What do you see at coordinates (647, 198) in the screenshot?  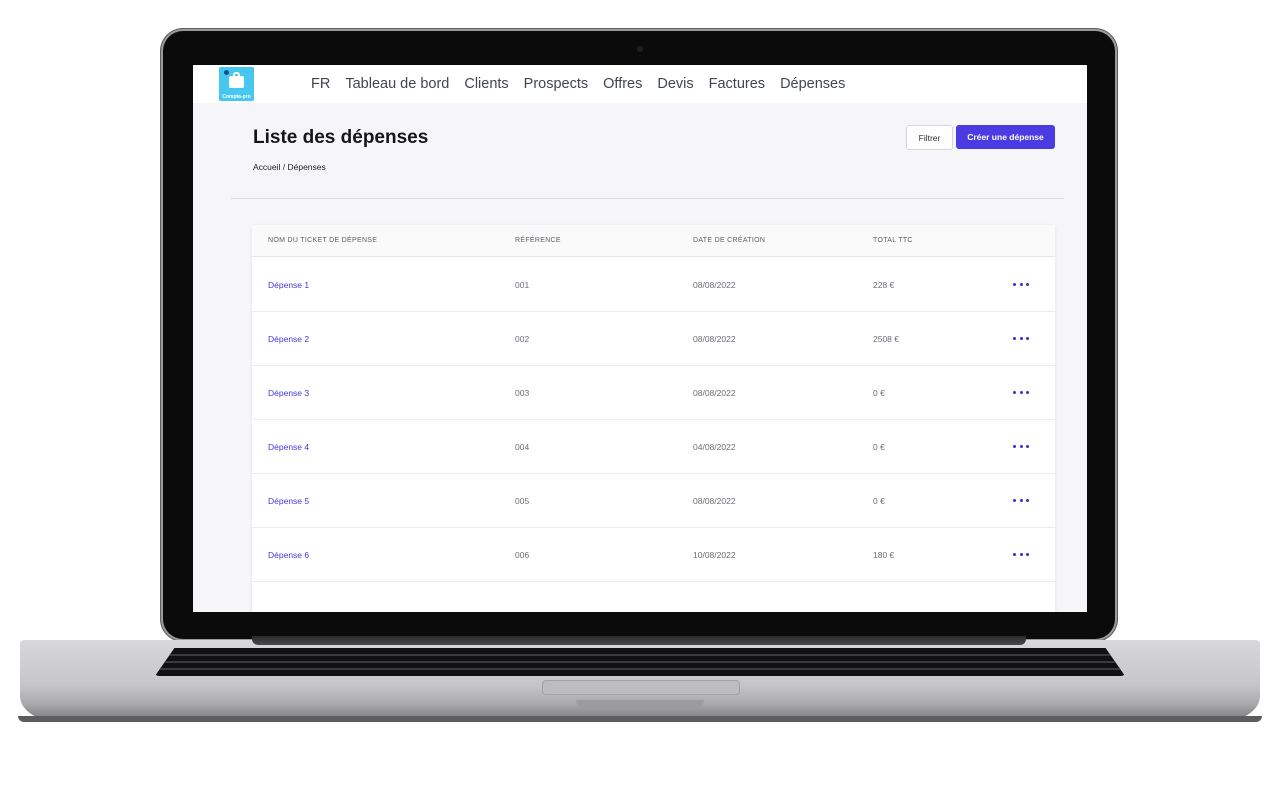 I see `divider` at bounding box center [647, 198].